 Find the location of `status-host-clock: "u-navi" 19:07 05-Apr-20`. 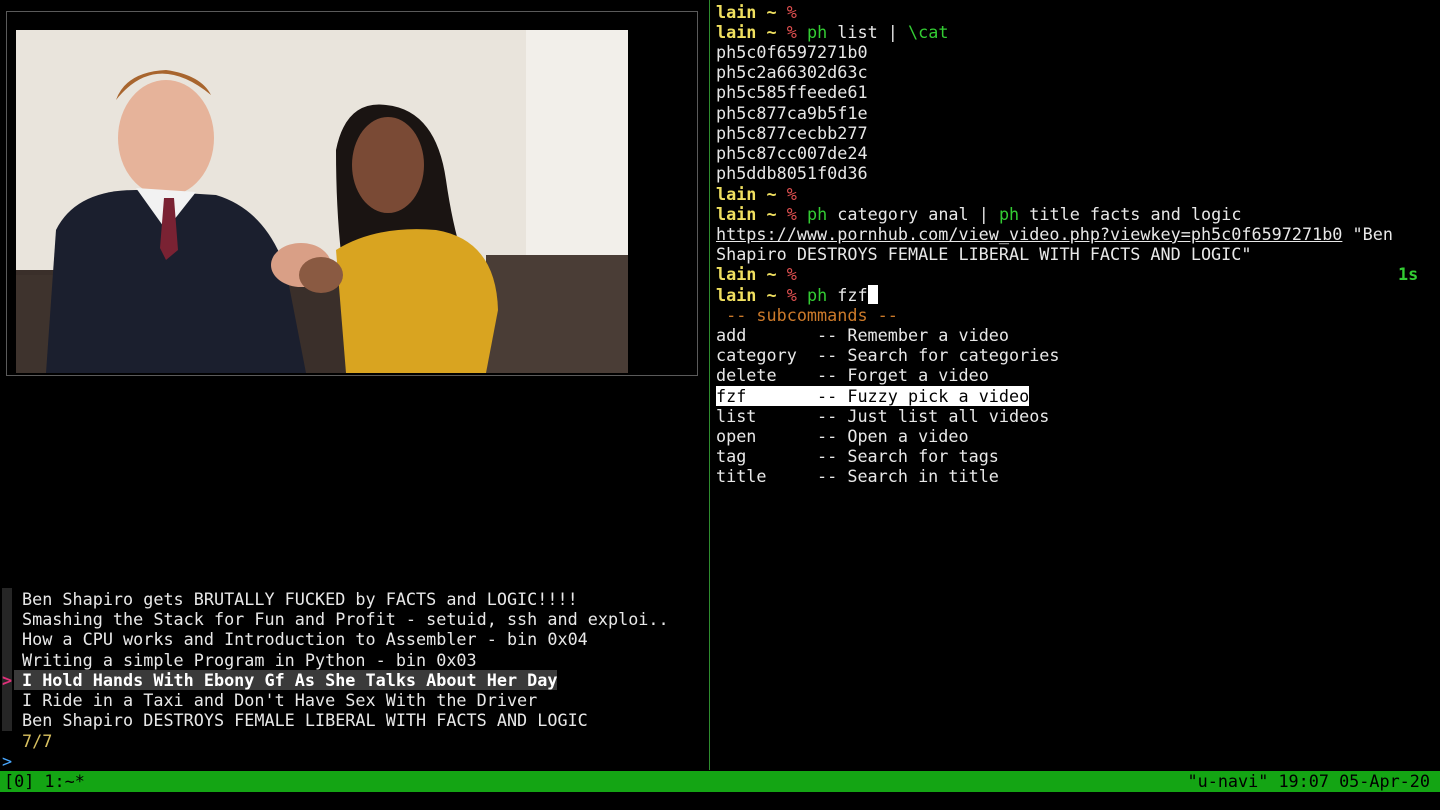

status-host-clock: "u-navi" 19:07 05-Apr-20 is located at coordinates (1308, 781).